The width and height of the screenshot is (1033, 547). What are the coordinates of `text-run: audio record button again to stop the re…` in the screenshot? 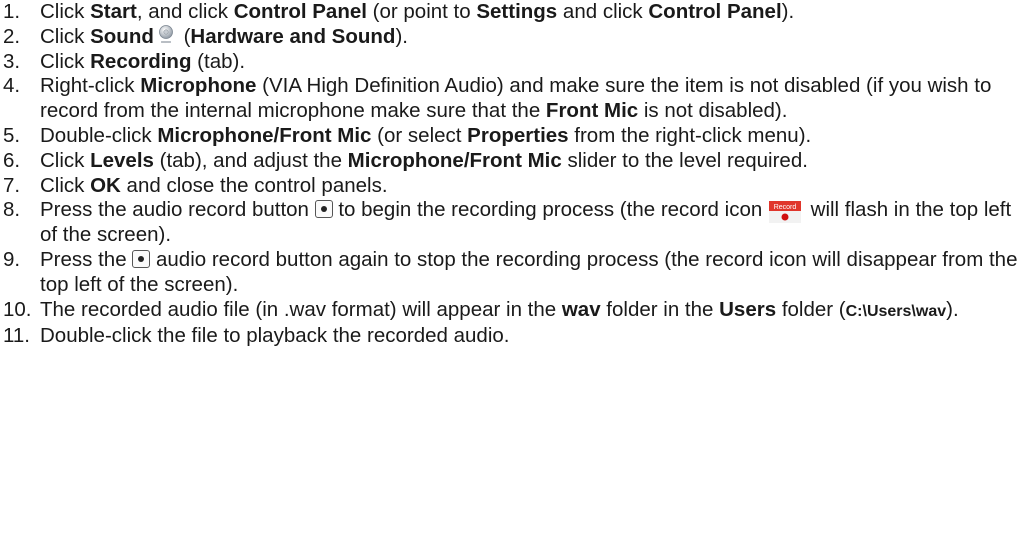 It's located at (529, 271).